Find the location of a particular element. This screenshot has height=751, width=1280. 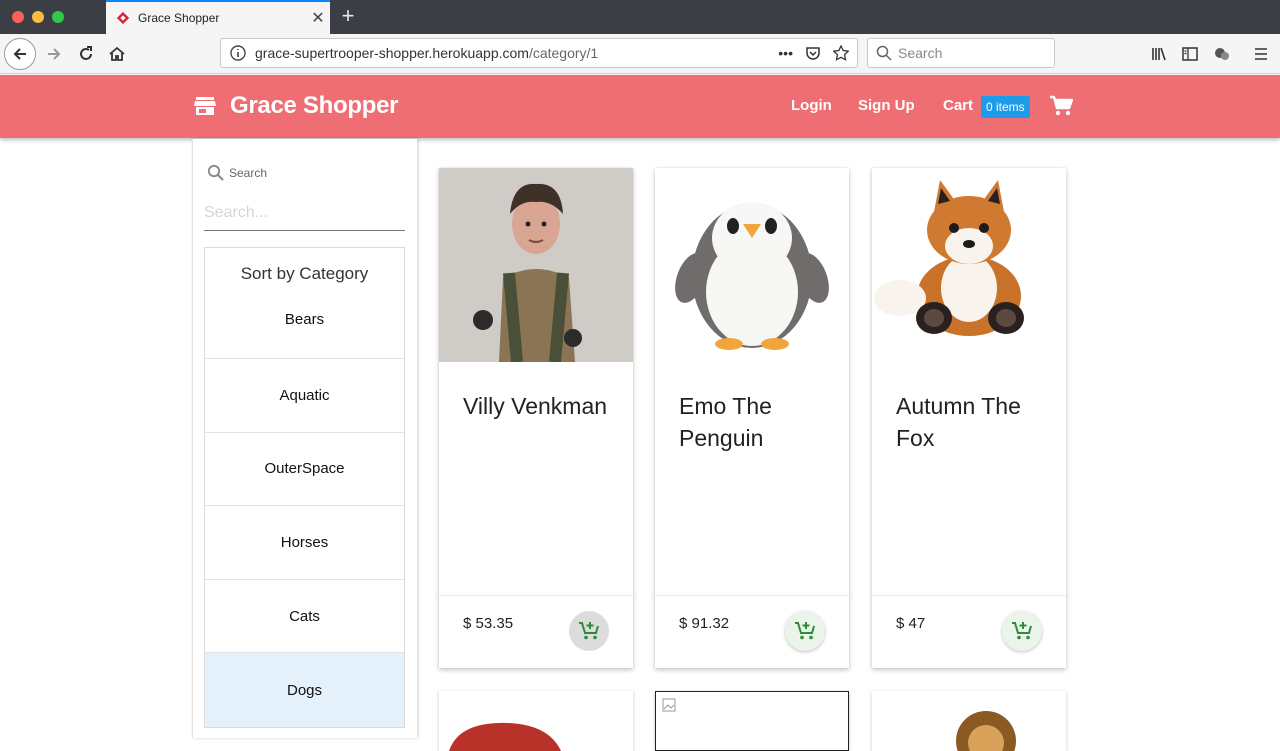

browser-search-bar: Search is located at coordinates (961, 53).